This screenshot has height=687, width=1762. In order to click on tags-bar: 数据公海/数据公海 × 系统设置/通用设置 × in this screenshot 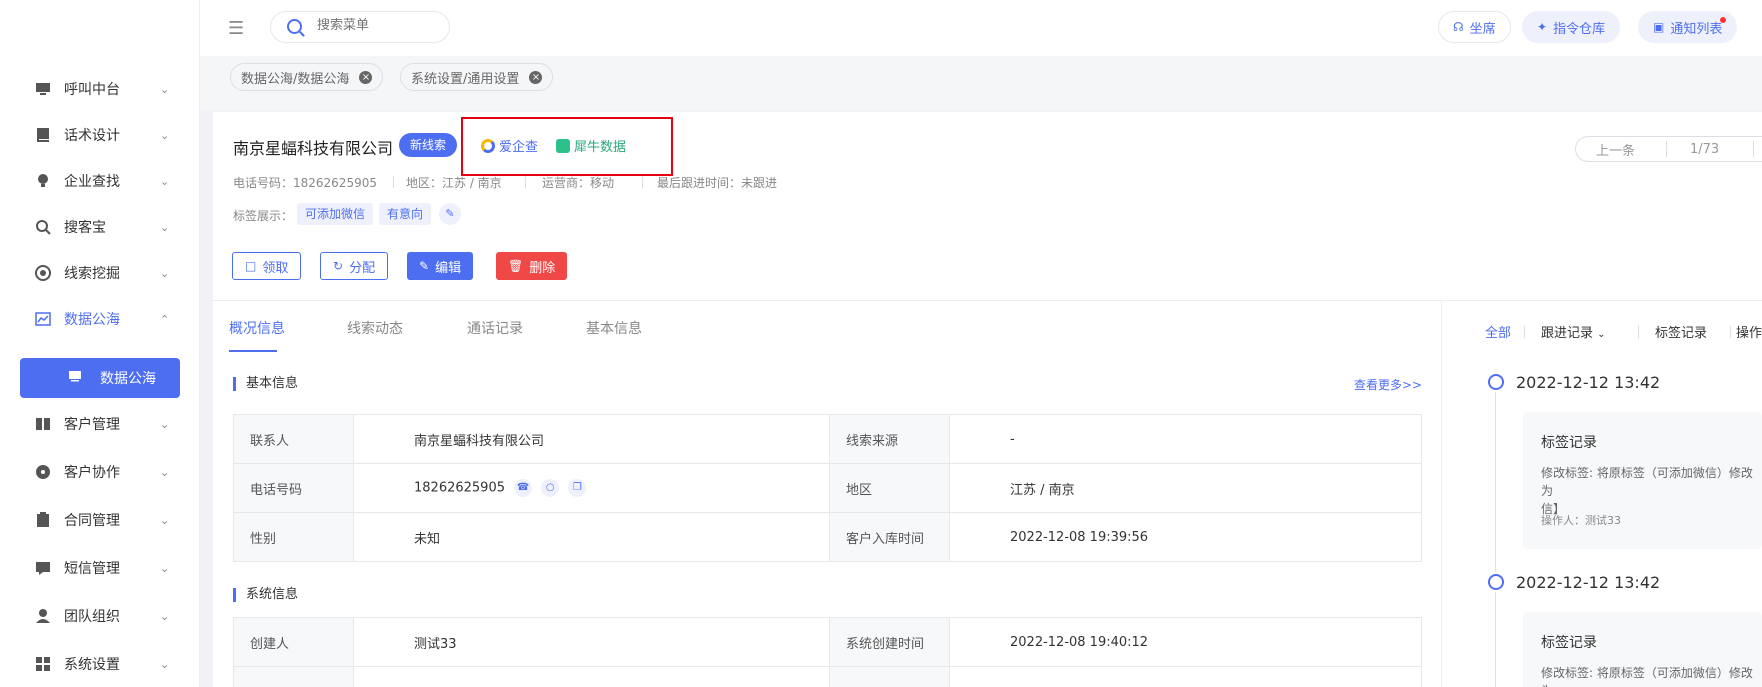, I will do `click(981, 83)`.